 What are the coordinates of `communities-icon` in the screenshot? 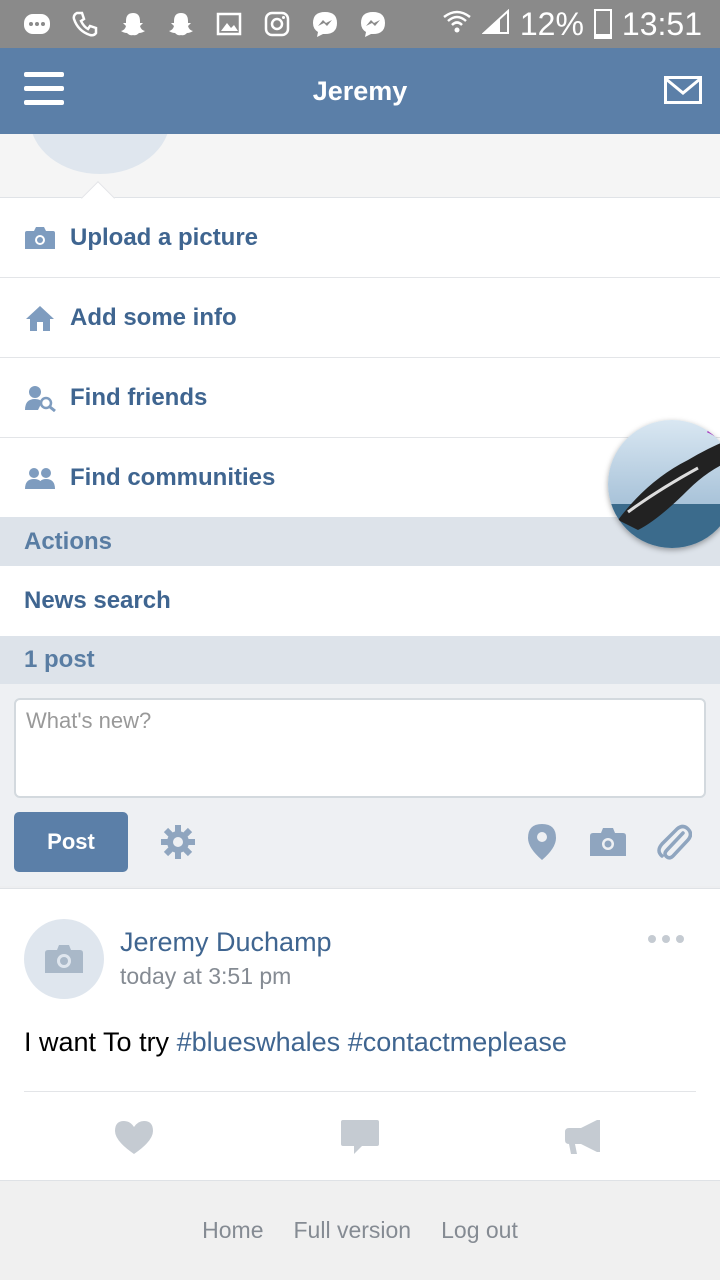 It's located at (40, 478).